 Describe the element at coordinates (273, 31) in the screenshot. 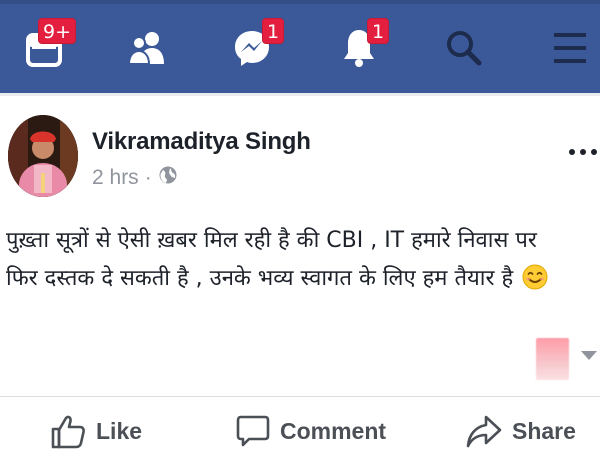

I see `messenger-badge: 1` at that location.